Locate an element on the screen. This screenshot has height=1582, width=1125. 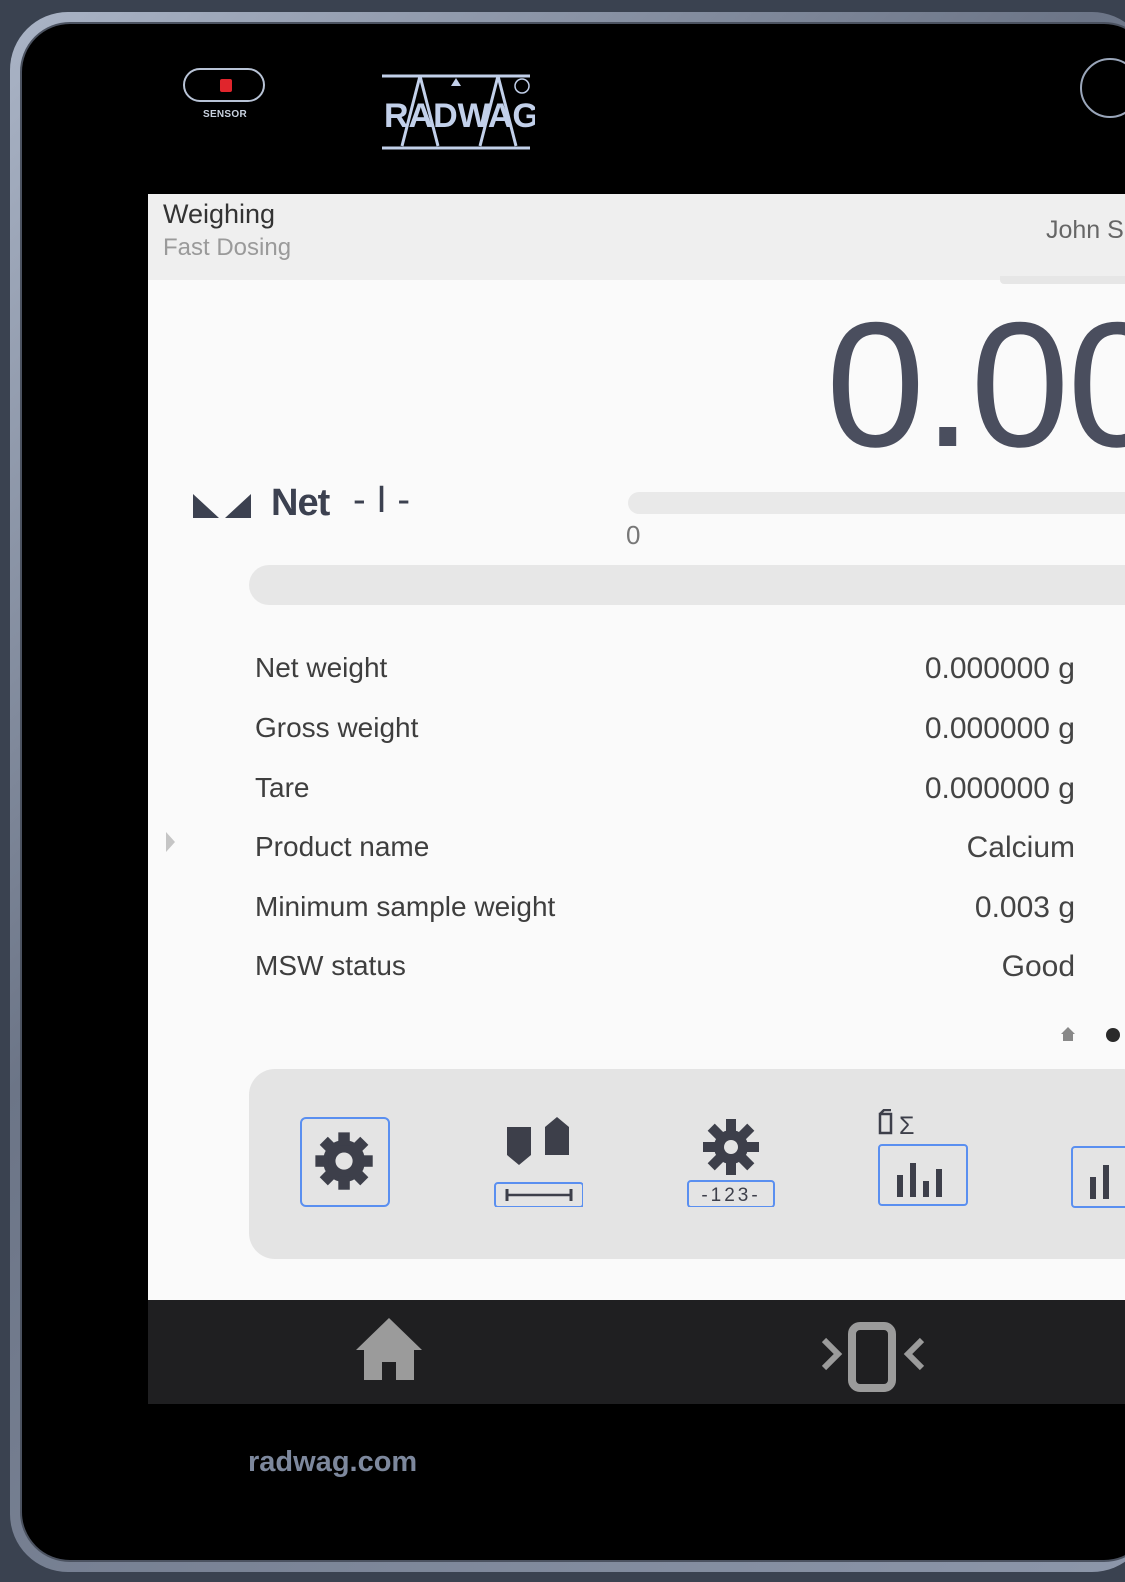
info-label: Minimum sample weight is located at coordinates (405, 906).